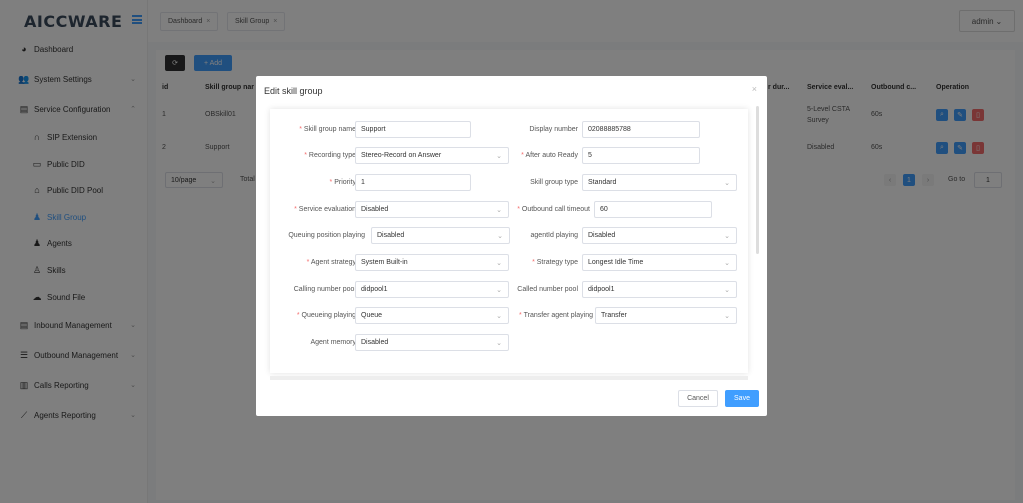 The width and height of the screenshot is (1023, 503). Describe the element at coordinates (374, 289) in the screenshot. I see `calling-number-pool-value: didpool1` at that location.